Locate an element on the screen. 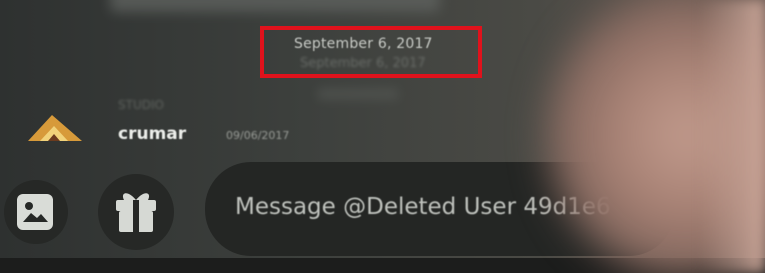 Image resolution: width=765 pixels, height=273 pixels. edge-occlusion is located at coordinates (732, 136).